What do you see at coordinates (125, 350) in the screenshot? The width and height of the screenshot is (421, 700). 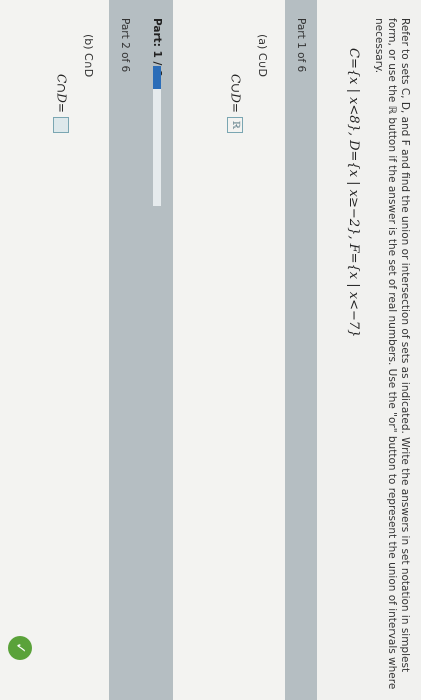 I see `part2-header: Part 2 of 6` at bounding box center [125, 350].